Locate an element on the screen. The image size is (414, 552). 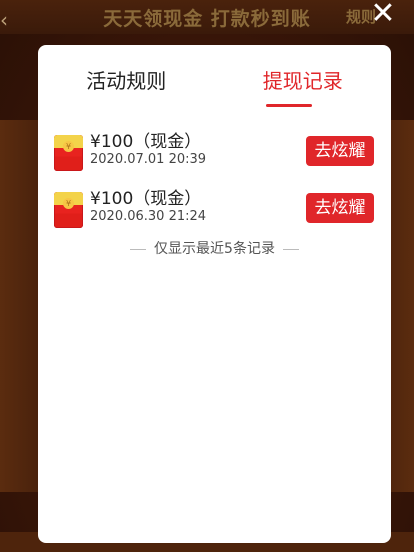
background-decoration-left is located at coordinates (19, 306).